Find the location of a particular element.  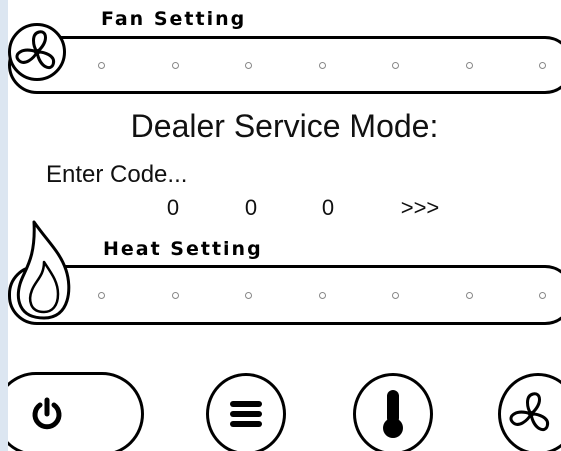

fan-setting-slider is located at coordinates (284, 65).